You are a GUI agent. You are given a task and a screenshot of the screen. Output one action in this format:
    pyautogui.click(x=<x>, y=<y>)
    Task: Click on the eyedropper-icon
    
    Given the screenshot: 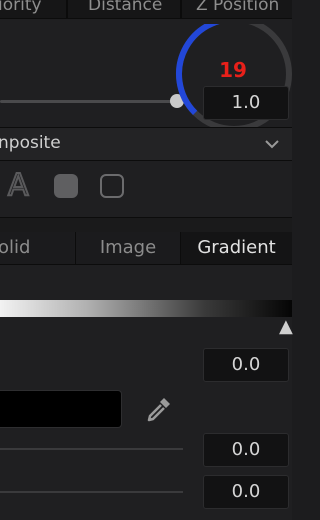 What is the action you would take?
    pyautogui.click(x=159, y=409)
    